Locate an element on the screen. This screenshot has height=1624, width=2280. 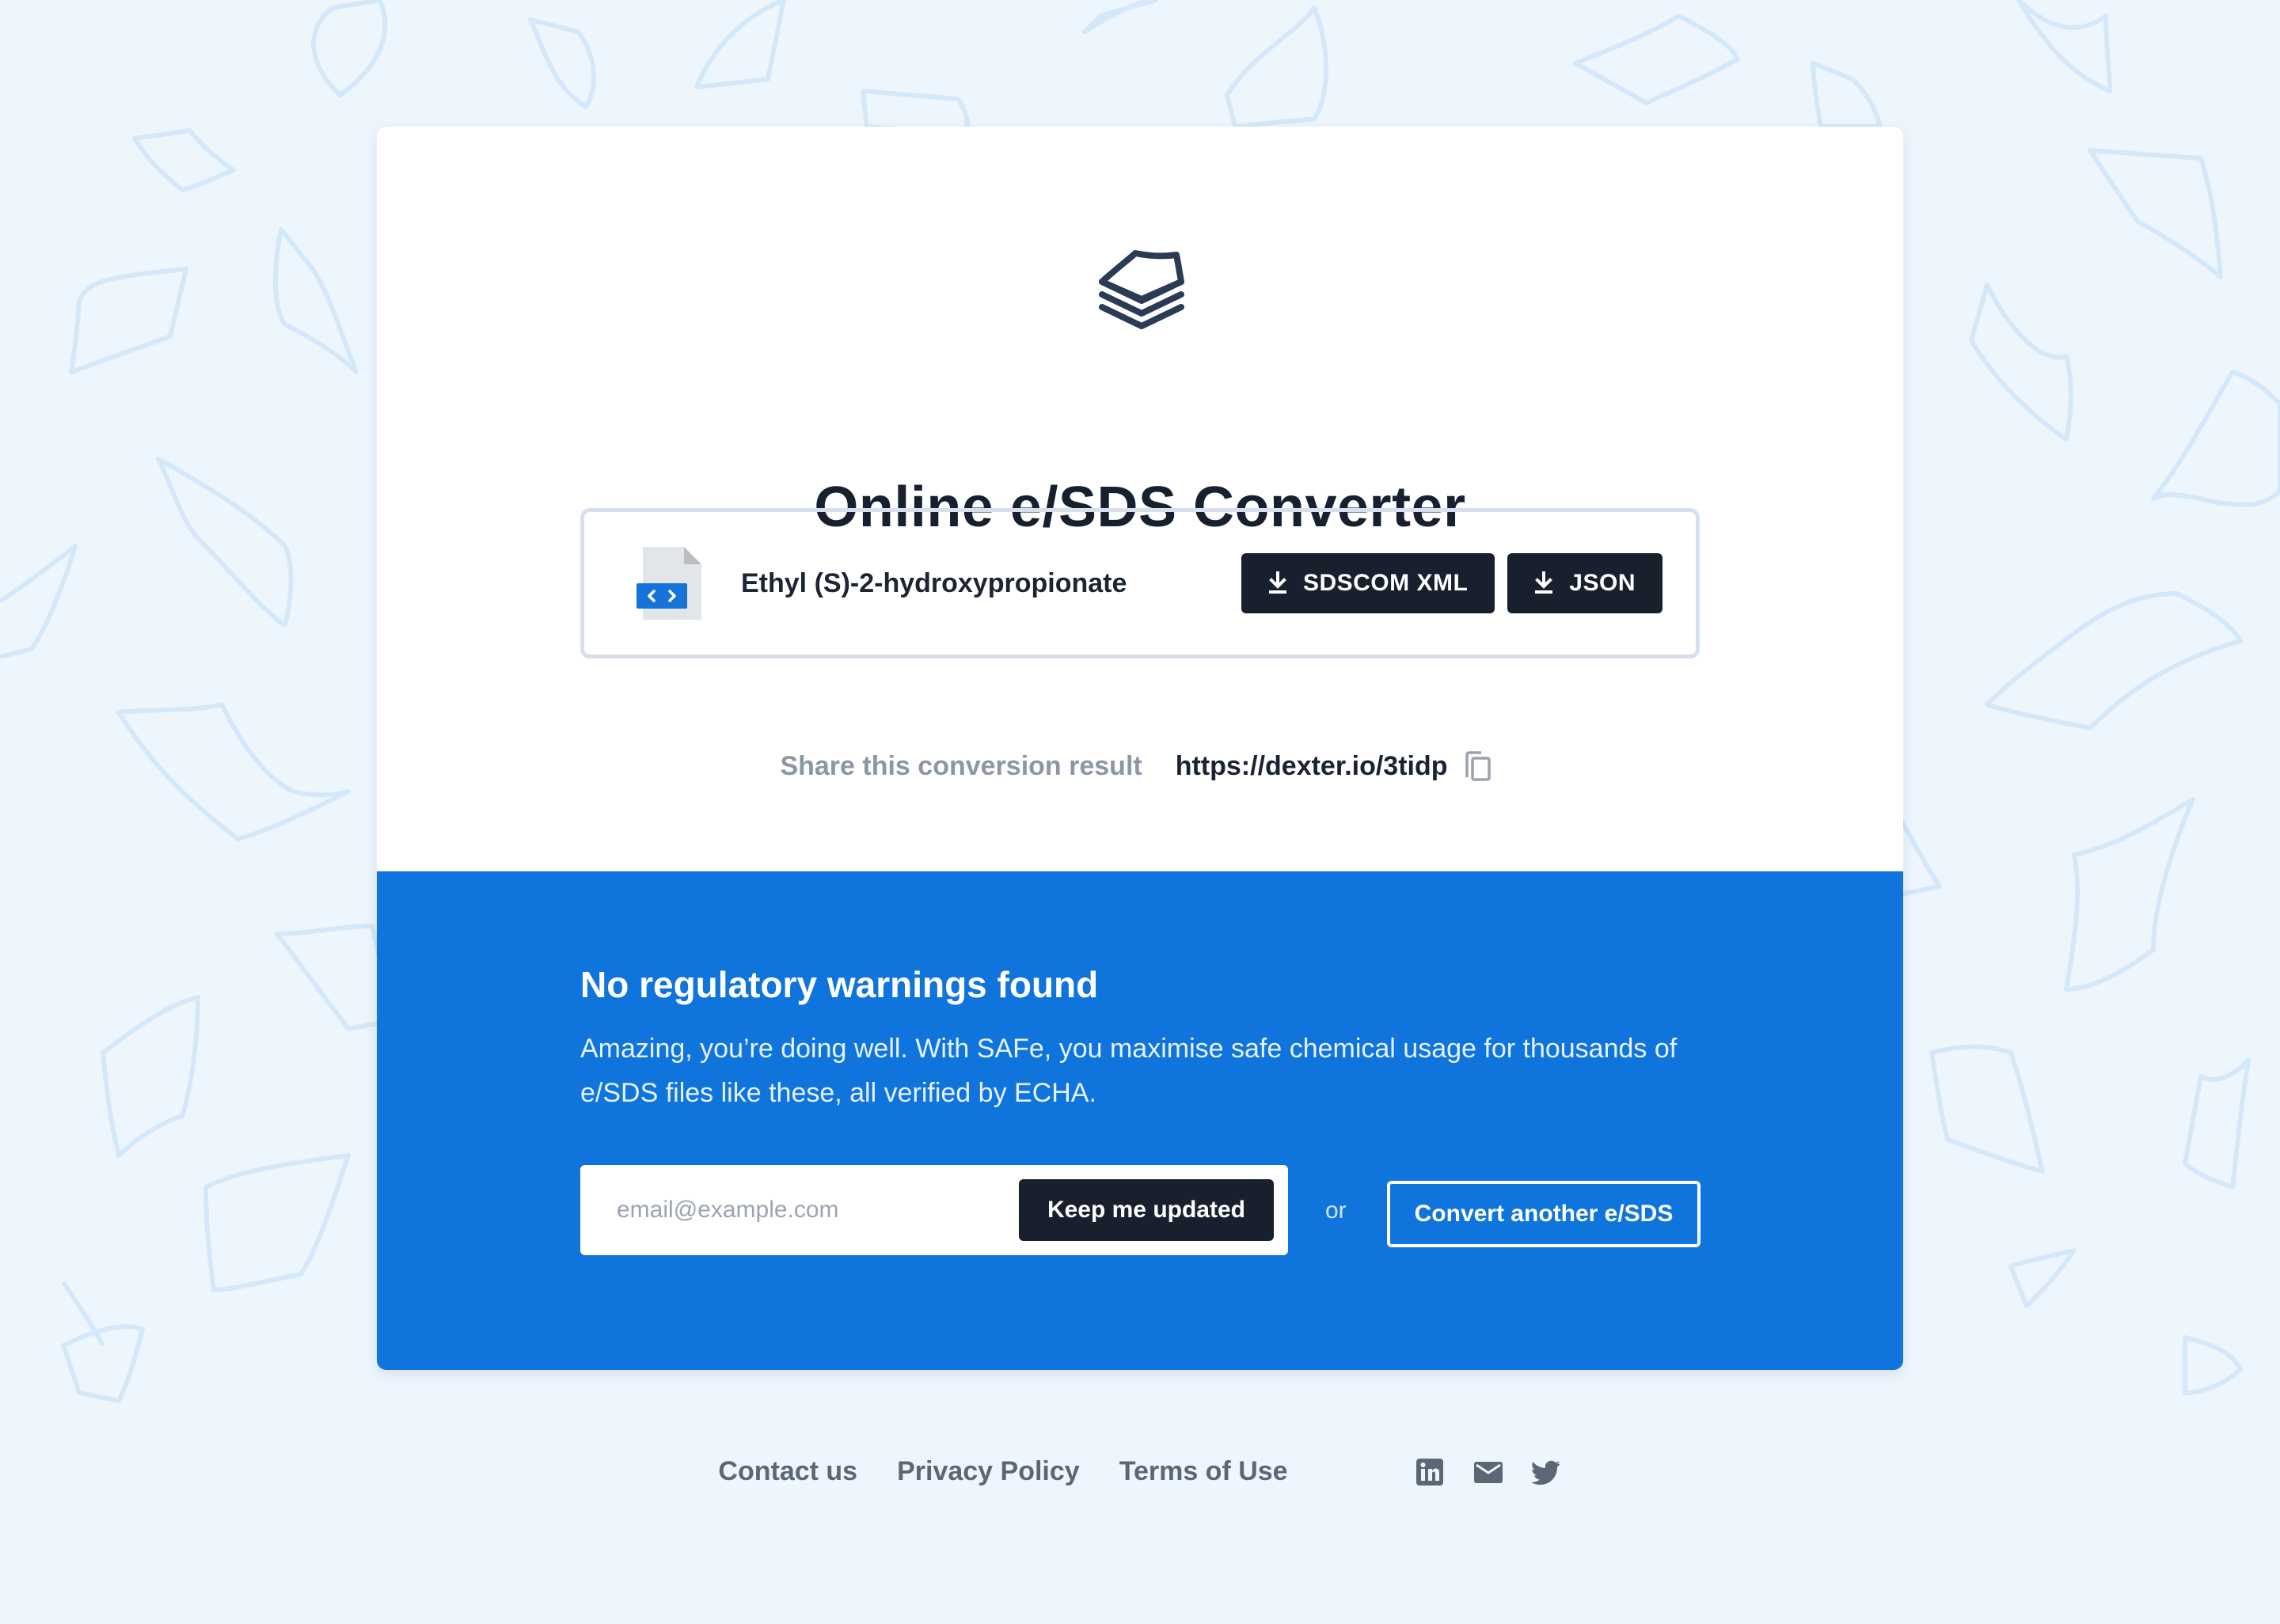
download-json-button: JSON is located at coordinates (1584, 583).